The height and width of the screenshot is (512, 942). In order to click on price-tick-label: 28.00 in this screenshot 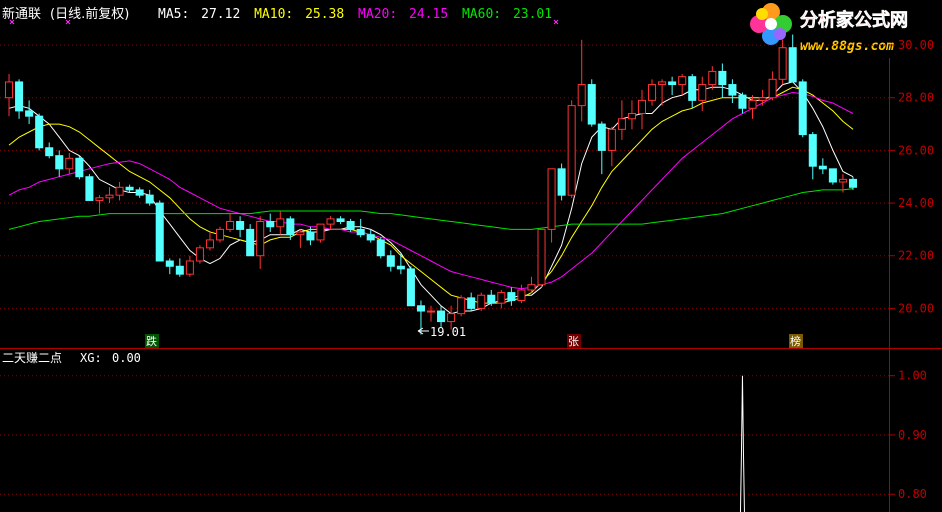, I will do `click(916, 98)`.